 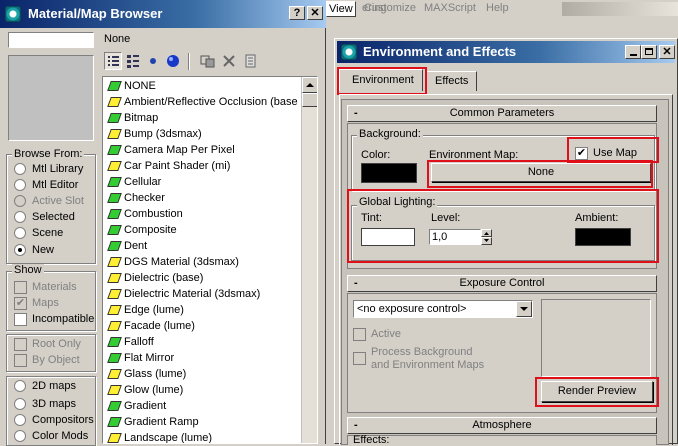 What do you see at coordinates (297, 13) in the screenshot?
I see `help-button: ?` at bounding box center [297, 13].